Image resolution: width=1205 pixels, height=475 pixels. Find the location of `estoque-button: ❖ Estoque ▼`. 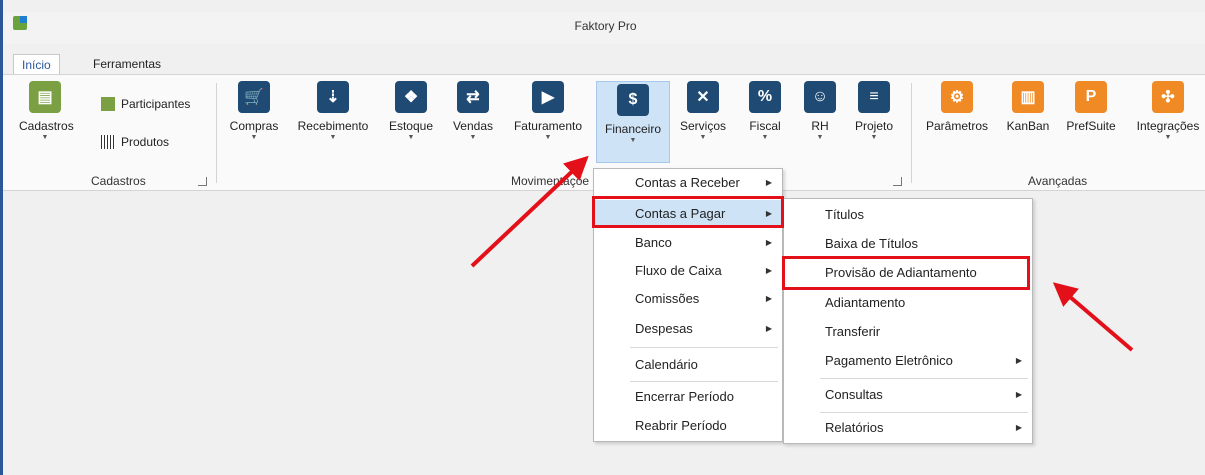

estoque-button: ❖ Estoque ▼ is located at coordinates (411, 111).